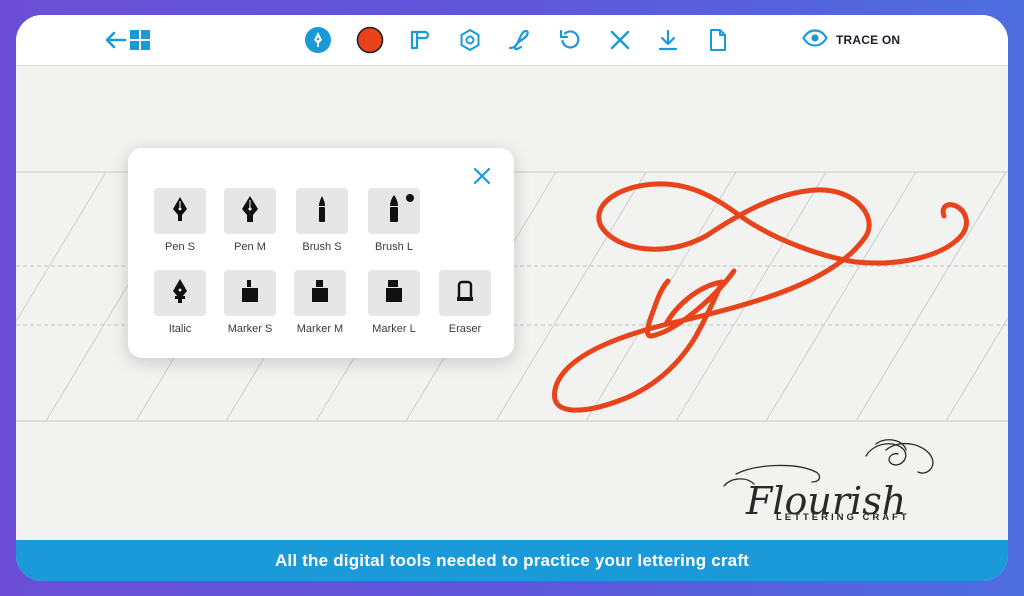  What do you see at coordinates (465, 293) in the screenshot?
I see `eraser-icon` at bounding box center [465, 293].